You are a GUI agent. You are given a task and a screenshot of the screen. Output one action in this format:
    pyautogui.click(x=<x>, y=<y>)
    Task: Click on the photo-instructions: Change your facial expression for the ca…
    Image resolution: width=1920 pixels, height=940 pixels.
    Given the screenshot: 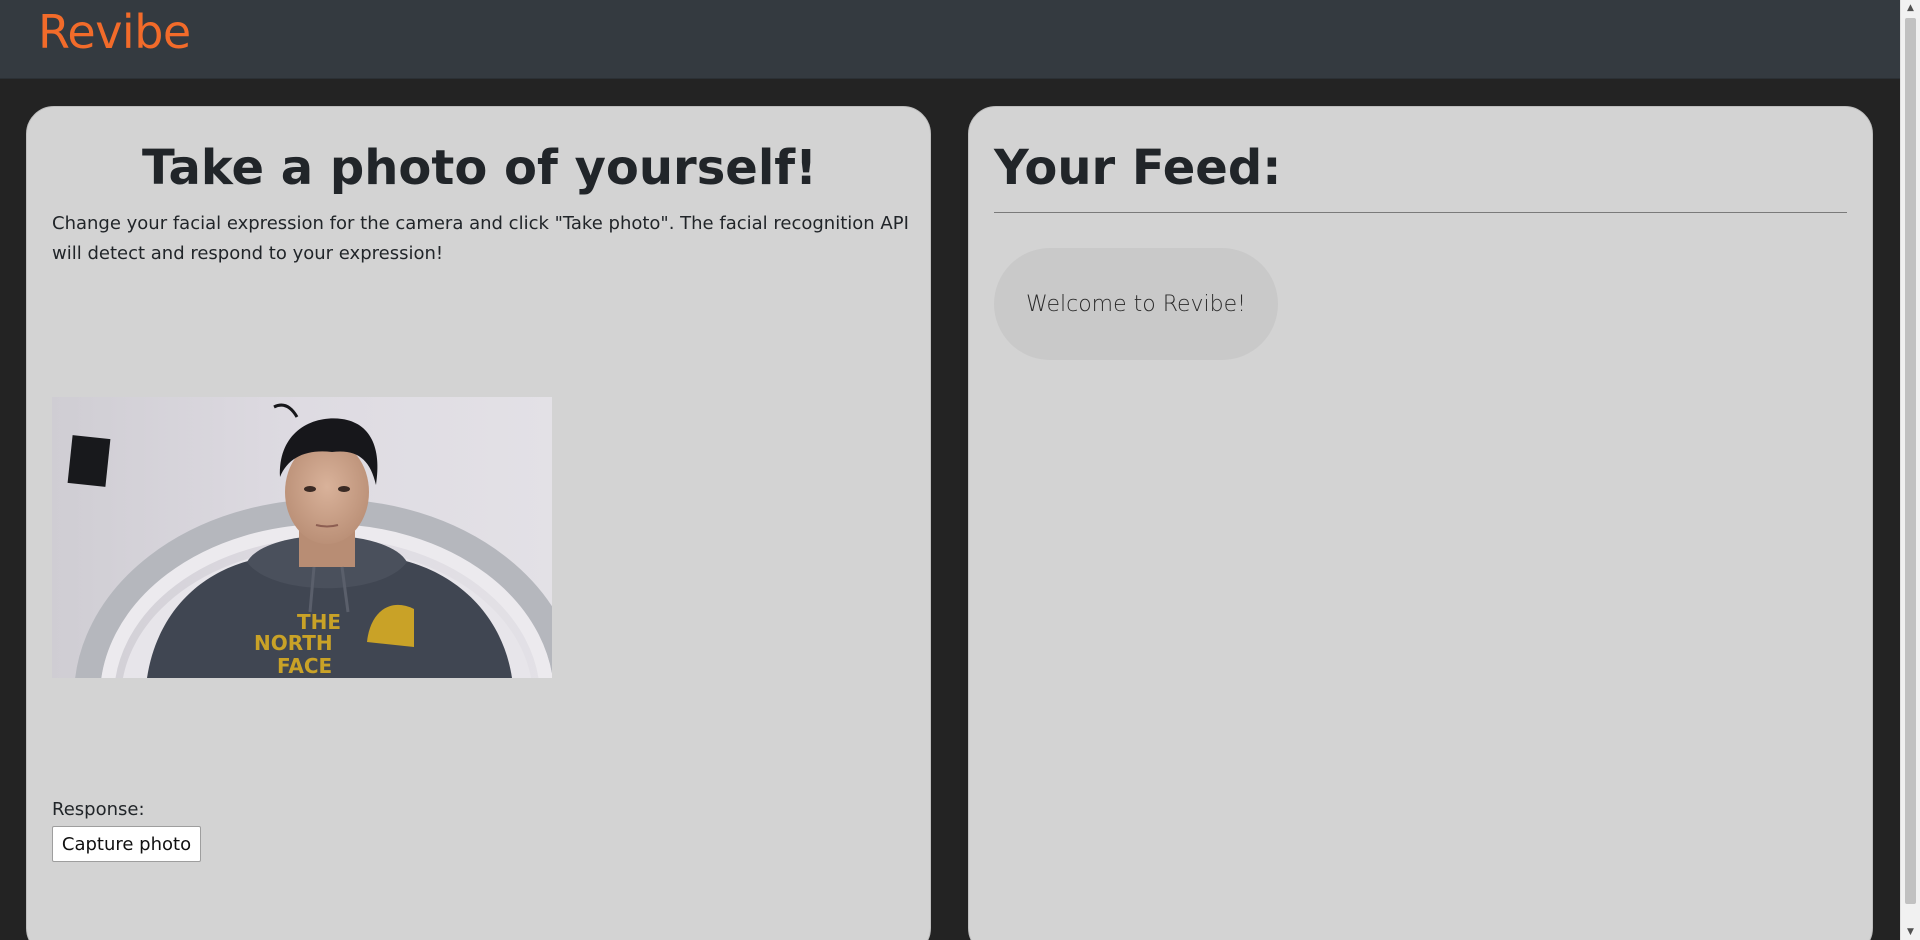 What is the action you would take?
    pyautogui.click(x=480, y=238)
    